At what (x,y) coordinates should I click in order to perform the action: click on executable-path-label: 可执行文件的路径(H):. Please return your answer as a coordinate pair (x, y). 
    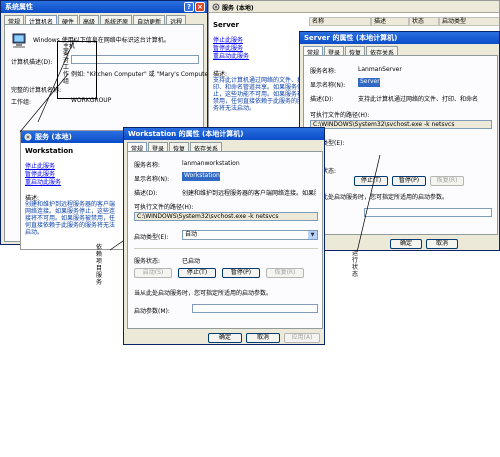
    Looking at the image, I should click on (164, 207).